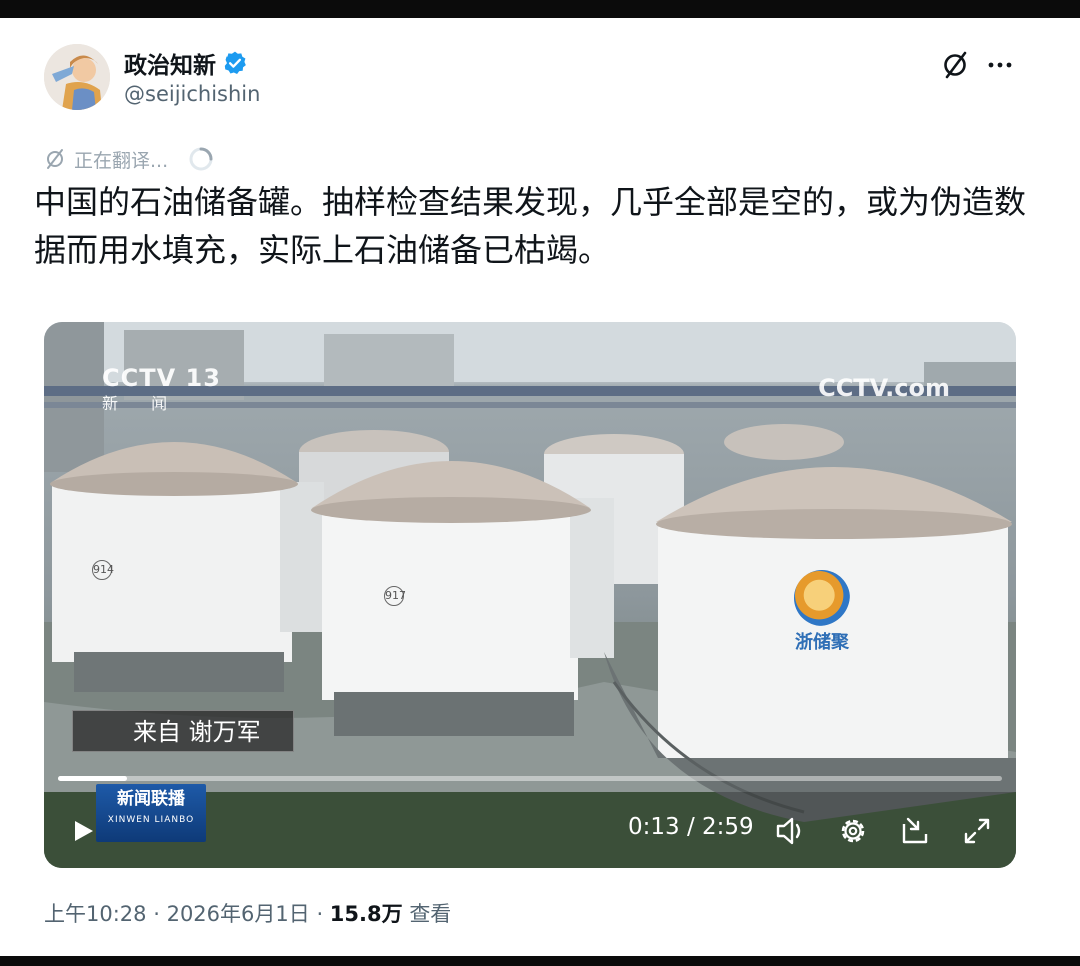  Describe the element at coordinates (791, 831) in the screenshot. I see `volume-icon` at that location.